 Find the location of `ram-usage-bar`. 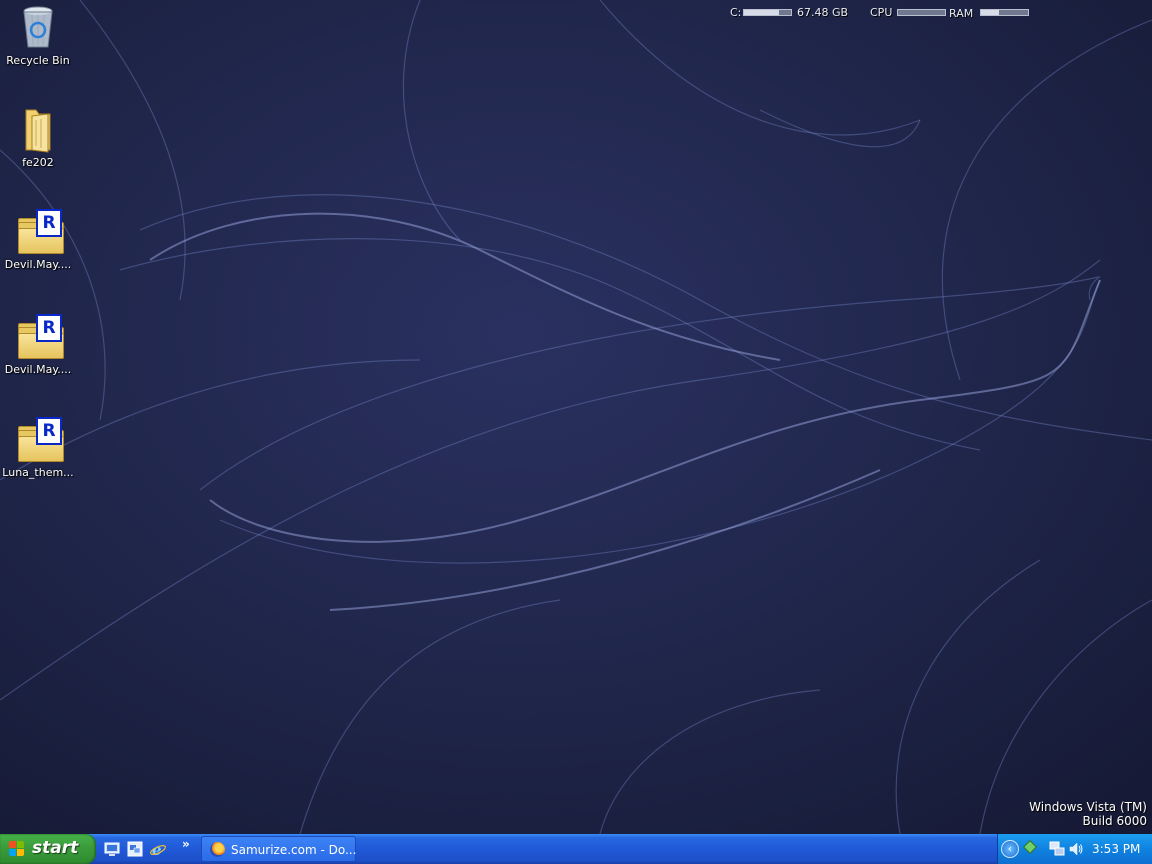

ram-usage-bar is located at coordinates (1004, 12).